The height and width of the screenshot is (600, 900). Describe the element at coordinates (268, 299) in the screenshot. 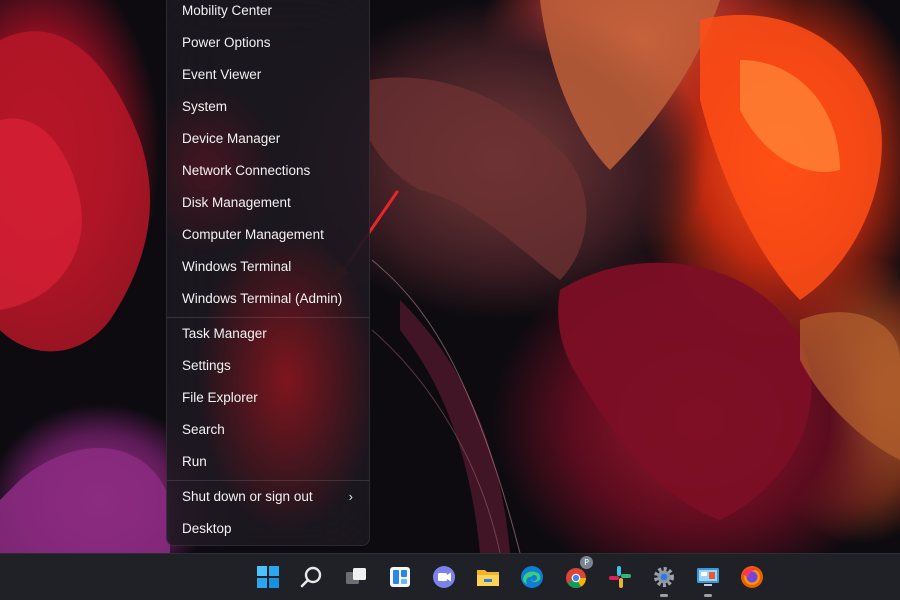

I see `menu-item-windows-terminal-admin: Windows Terminal (Admin)` at that location.